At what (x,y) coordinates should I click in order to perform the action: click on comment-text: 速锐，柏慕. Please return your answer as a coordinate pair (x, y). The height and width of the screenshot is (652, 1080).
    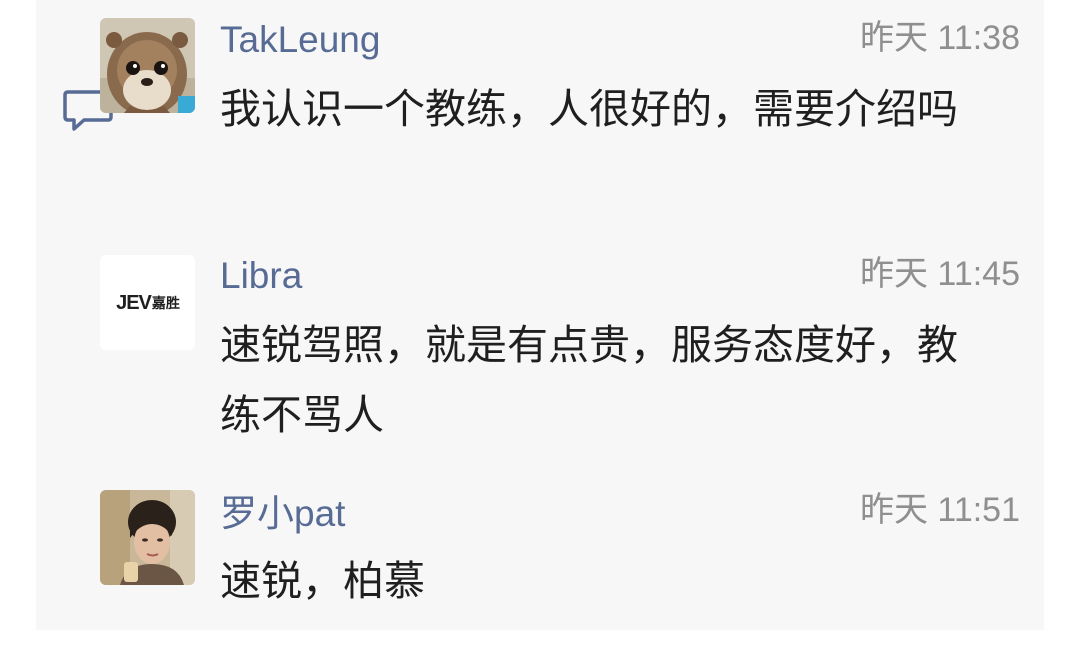
    Looking at the image, I should click on (322, 581).